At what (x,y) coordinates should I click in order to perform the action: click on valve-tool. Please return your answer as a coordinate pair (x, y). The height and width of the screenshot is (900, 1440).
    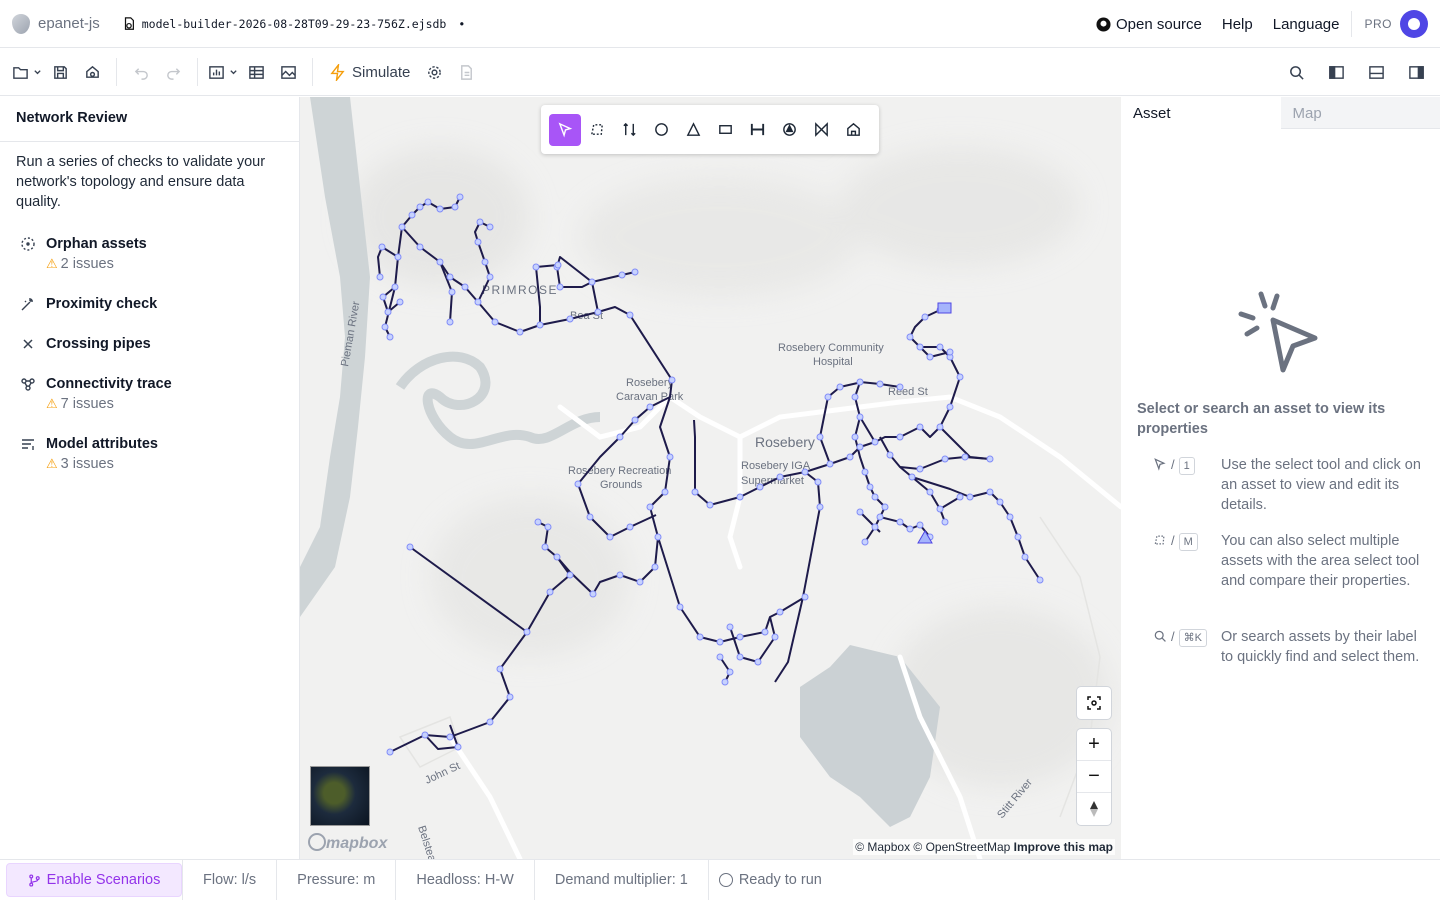
    Looking at the image, I should click on (757, 130).